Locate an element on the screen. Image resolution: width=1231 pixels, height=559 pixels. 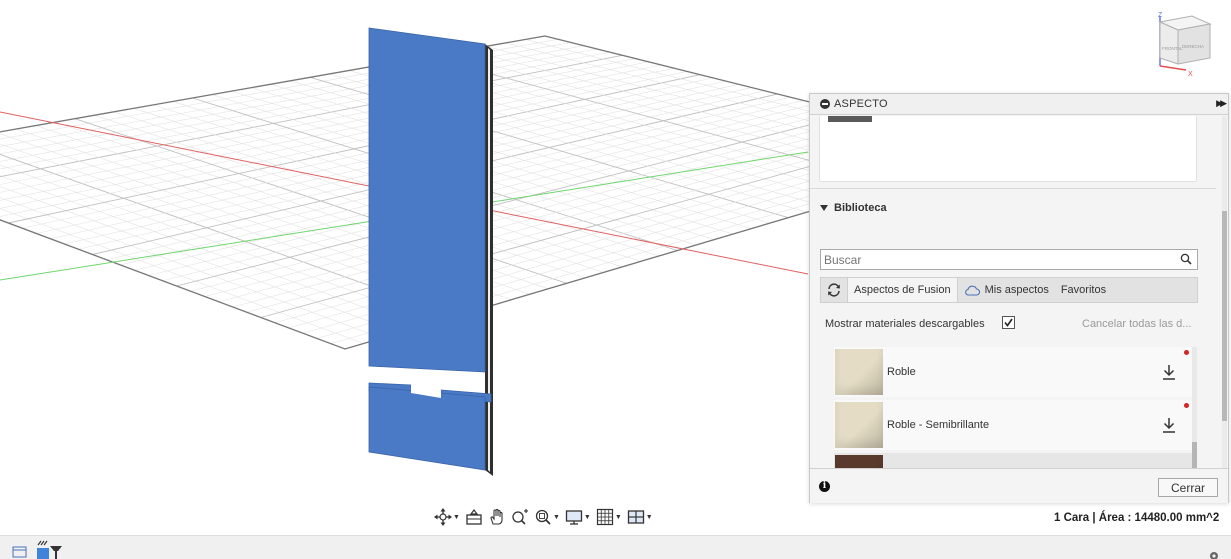
library-section-toggle: Biblioteca is located at coordinates (853, 208).